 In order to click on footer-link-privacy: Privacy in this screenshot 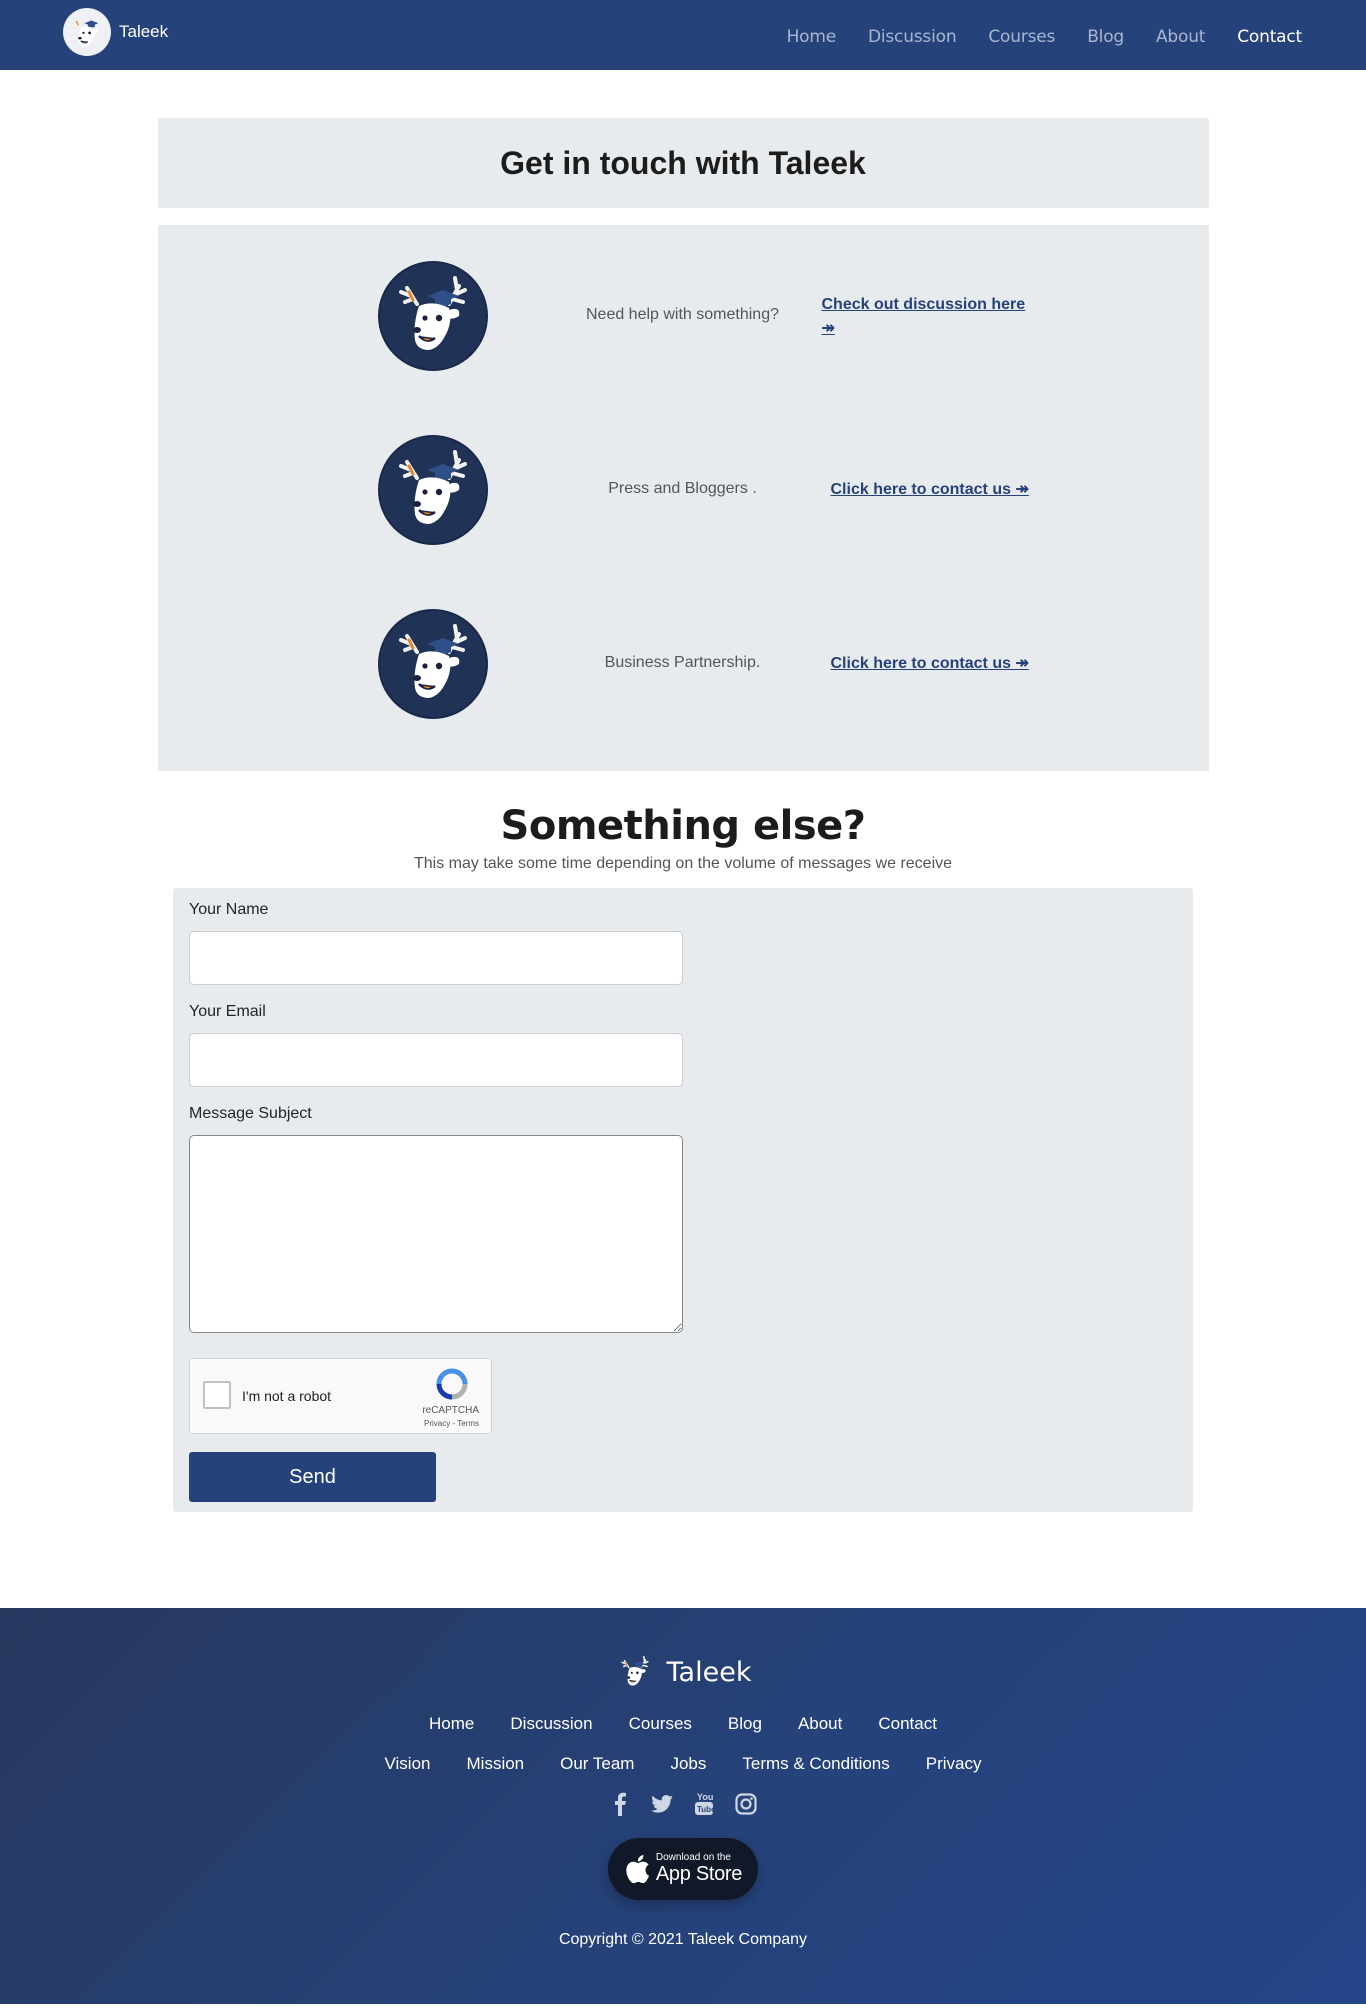, I will do `click(954, 1764)`.